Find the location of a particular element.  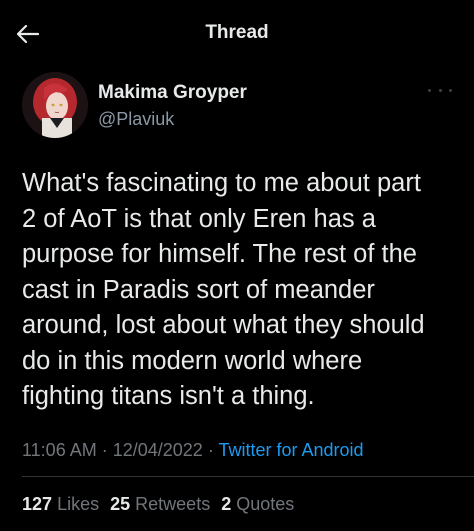

engagement-stats: 127 Likes 25 Retweets 2 Quotes is located at coordinates (161, 504).